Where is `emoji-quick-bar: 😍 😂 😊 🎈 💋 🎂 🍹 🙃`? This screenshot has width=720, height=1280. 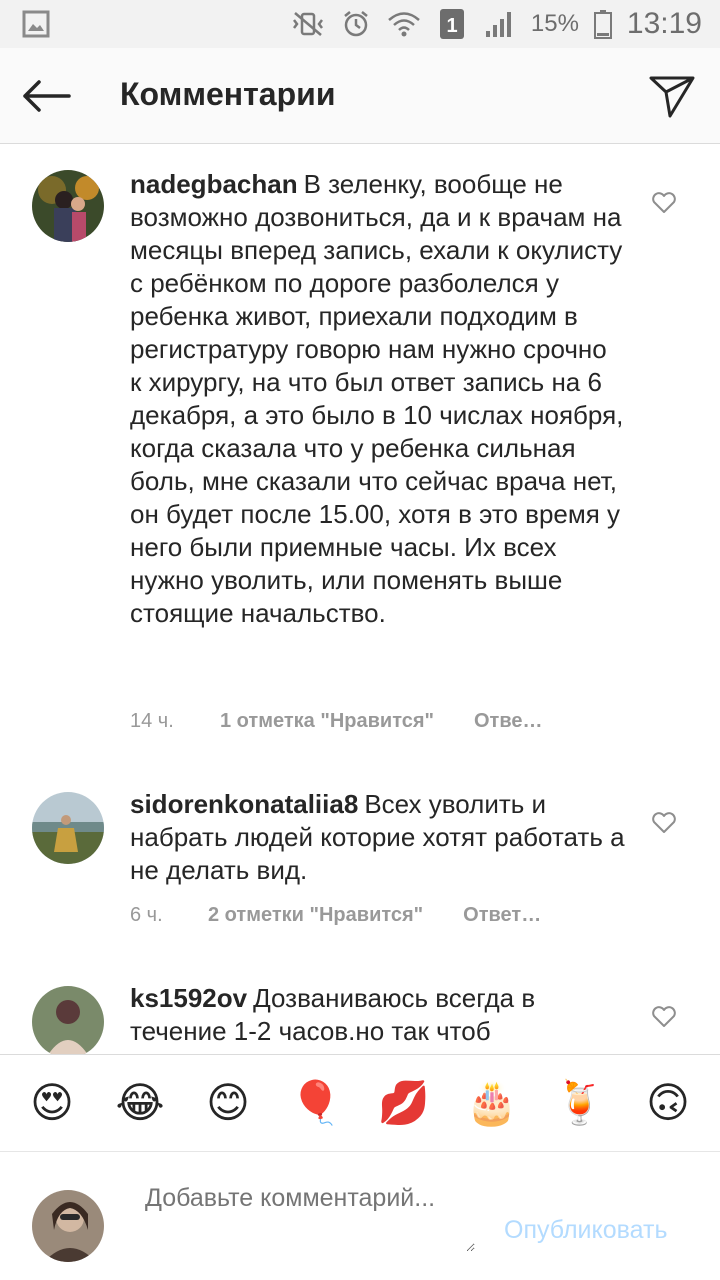 emoji-quick-bar: 😍 😂 😊 🎈 💋 🎂 🍹 🙃 is located at coordinates (360, 1103).